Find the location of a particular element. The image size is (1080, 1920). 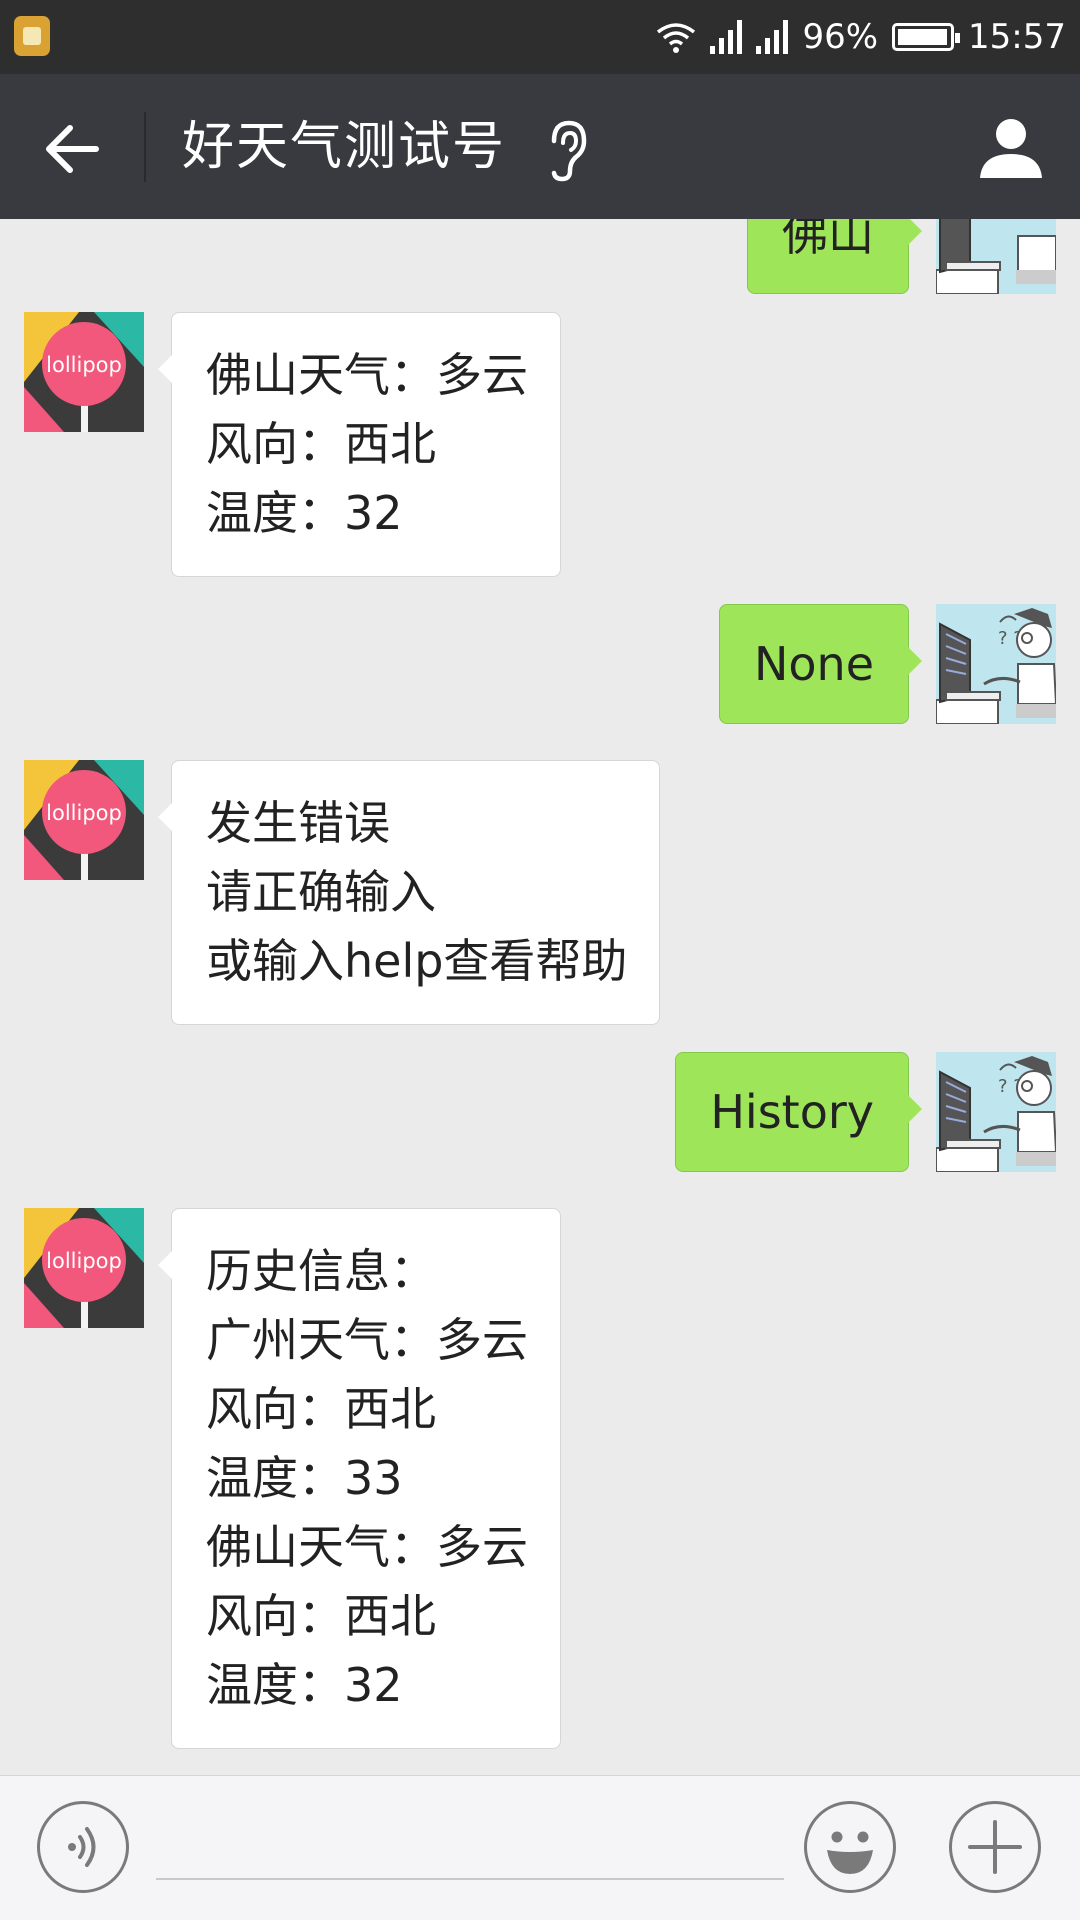

received-message: 发生错误 请正确输入 或输入help查看帮助 is located at coordinates (409, 892).